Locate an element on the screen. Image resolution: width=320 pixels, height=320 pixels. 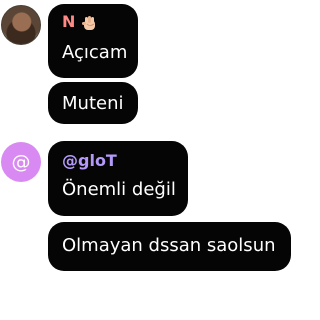
sender-name: @gloT is located at coordinates (89, 161).